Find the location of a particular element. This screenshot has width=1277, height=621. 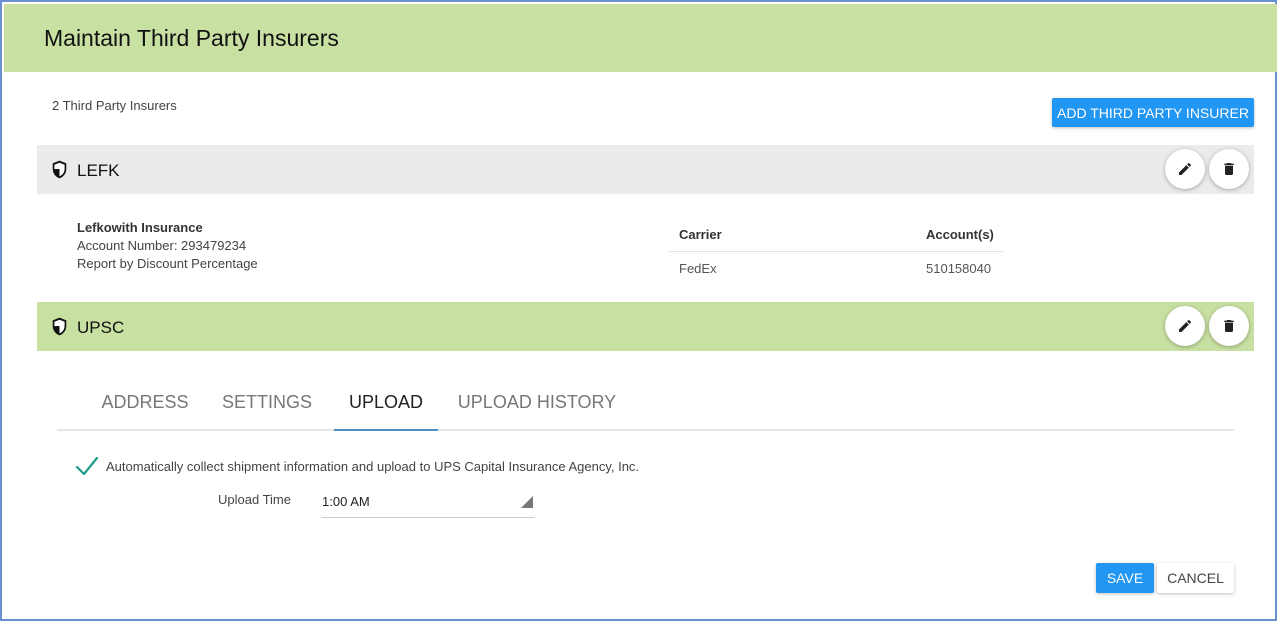

tab-address: ADDRESS is located at coordinates (145, 406).